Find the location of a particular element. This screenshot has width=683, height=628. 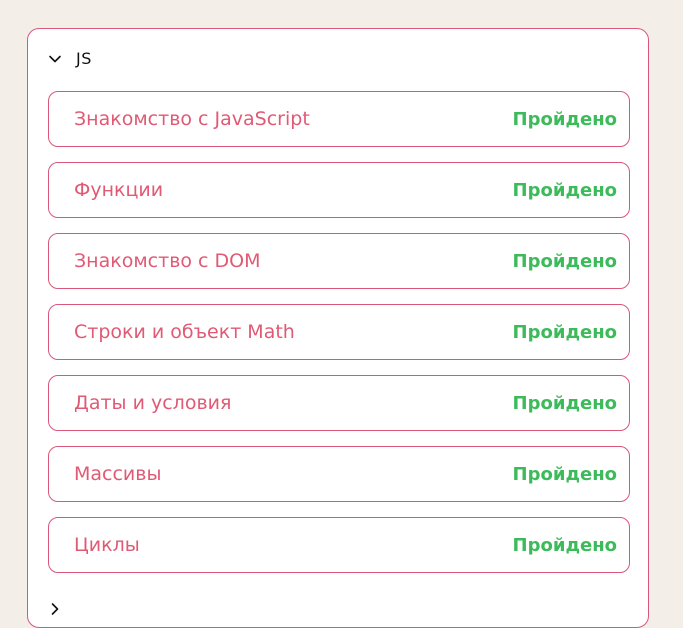

lesson-item: Знакомство с DOM Пройдено is located at coordinates (339, 261).